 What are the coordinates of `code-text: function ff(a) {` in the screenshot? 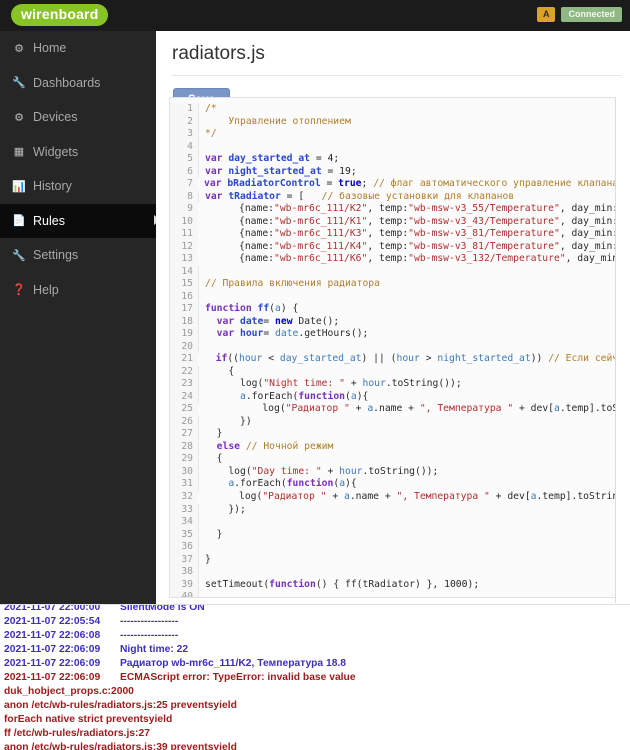 It's located at (252, 309).